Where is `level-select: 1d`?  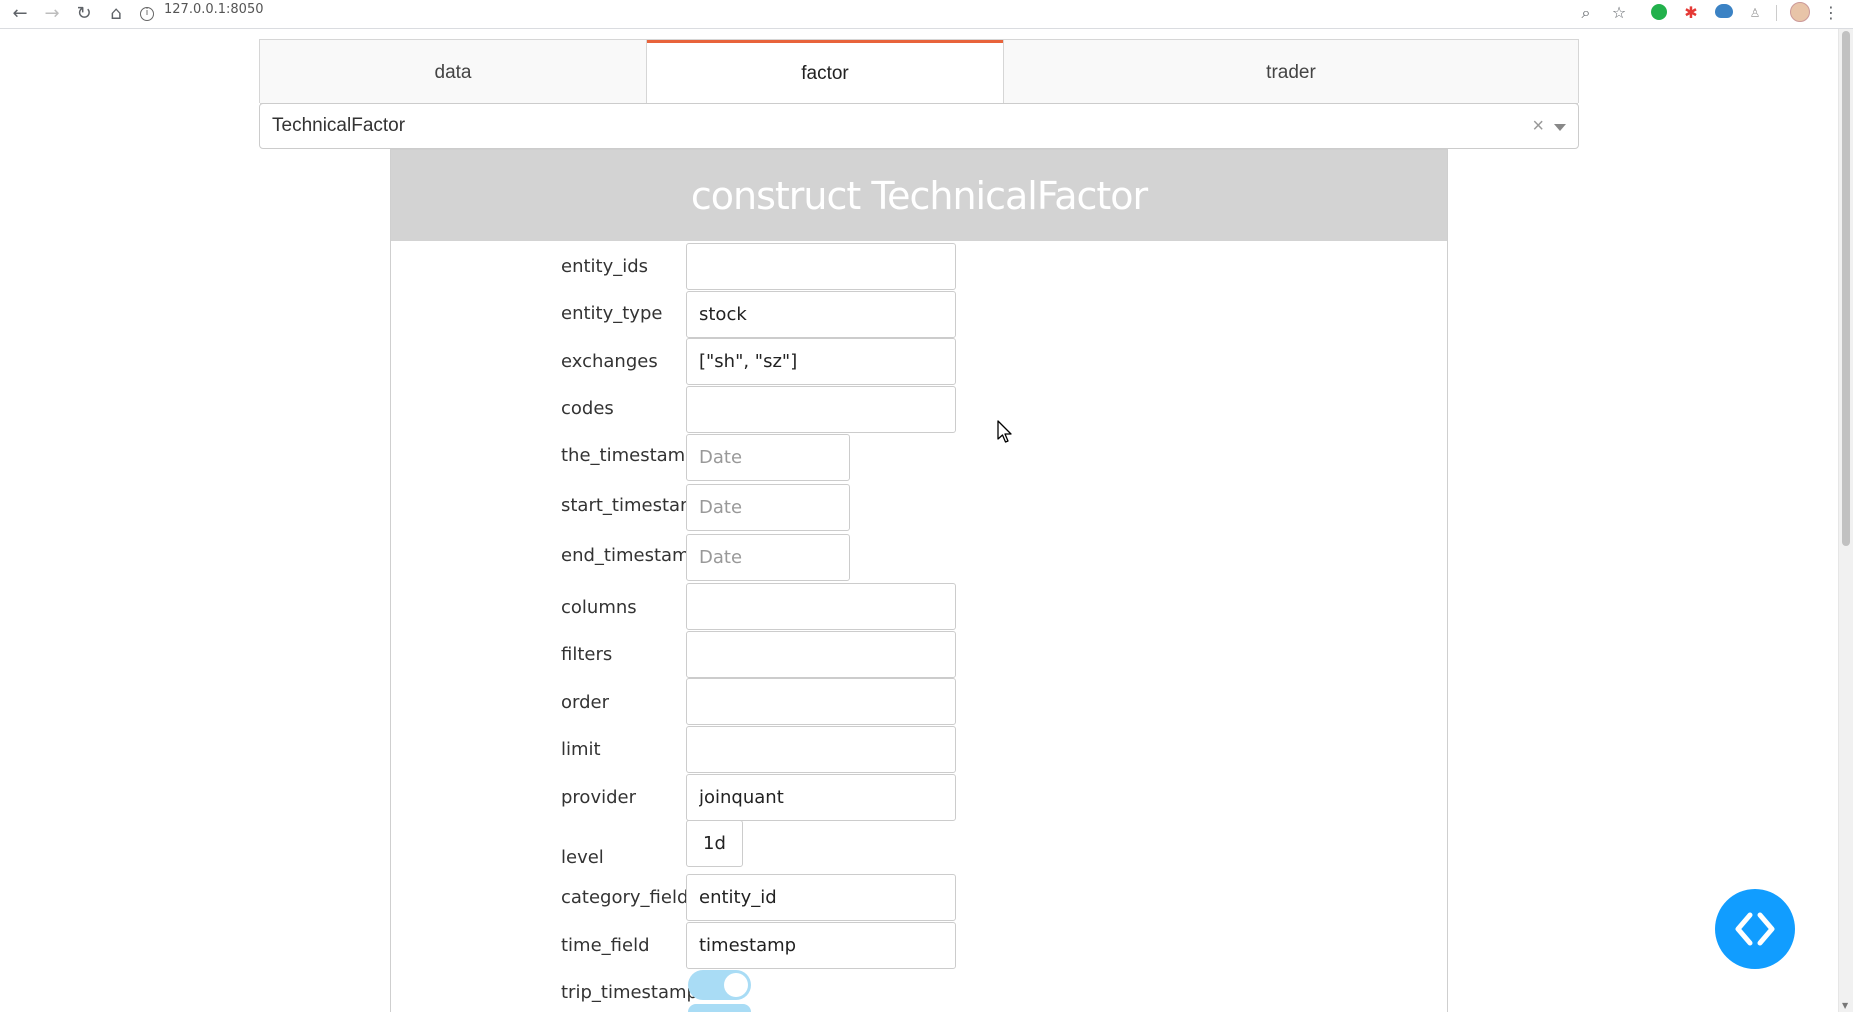
level-select: 1d is located at coordinates (714, 843).